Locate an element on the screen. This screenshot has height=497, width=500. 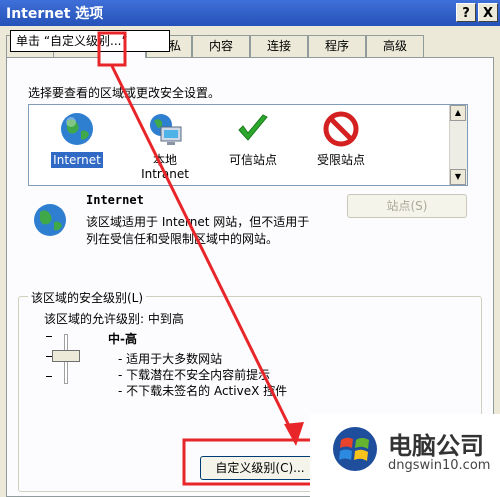
scroll-up-icon: ▲ is located at coordinates (458, 113).